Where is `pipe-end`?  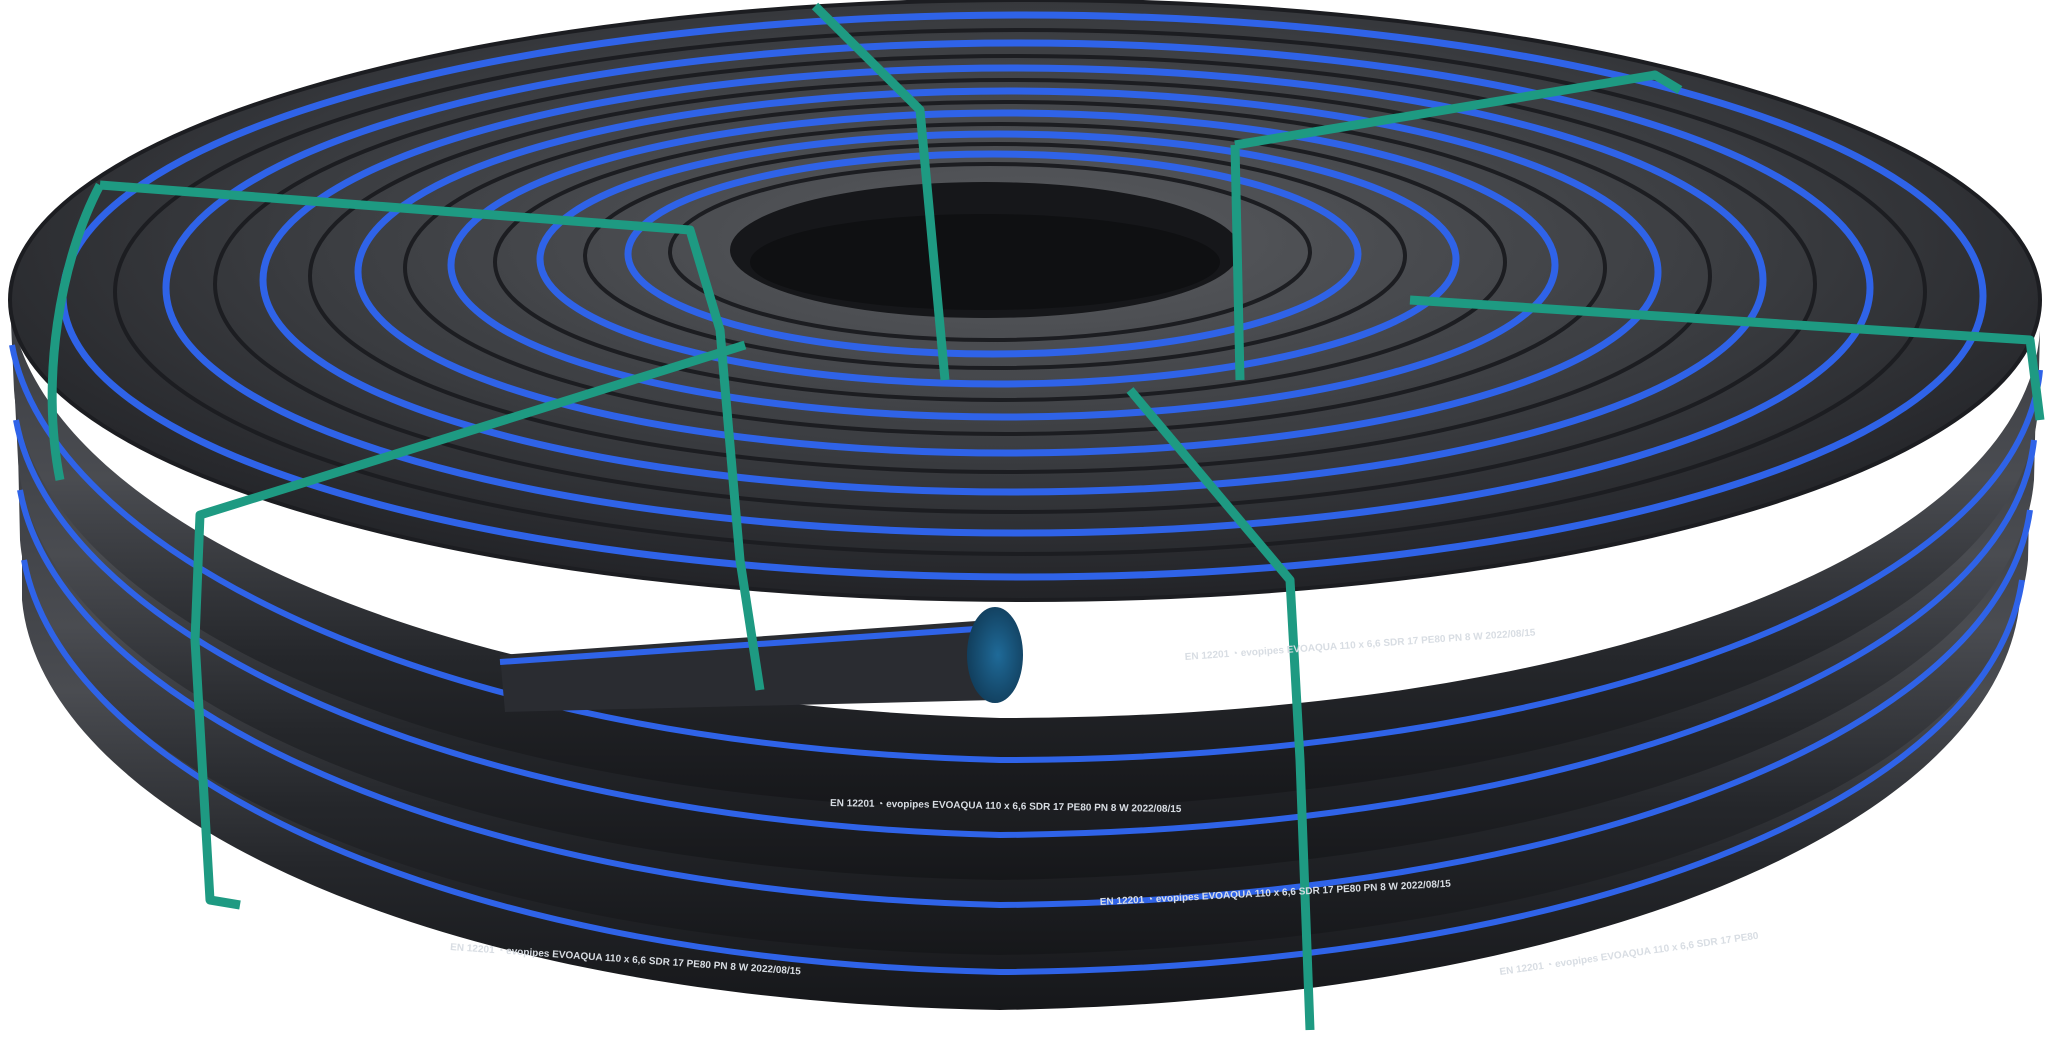
pipe-end is located at coordinates (761, 659).